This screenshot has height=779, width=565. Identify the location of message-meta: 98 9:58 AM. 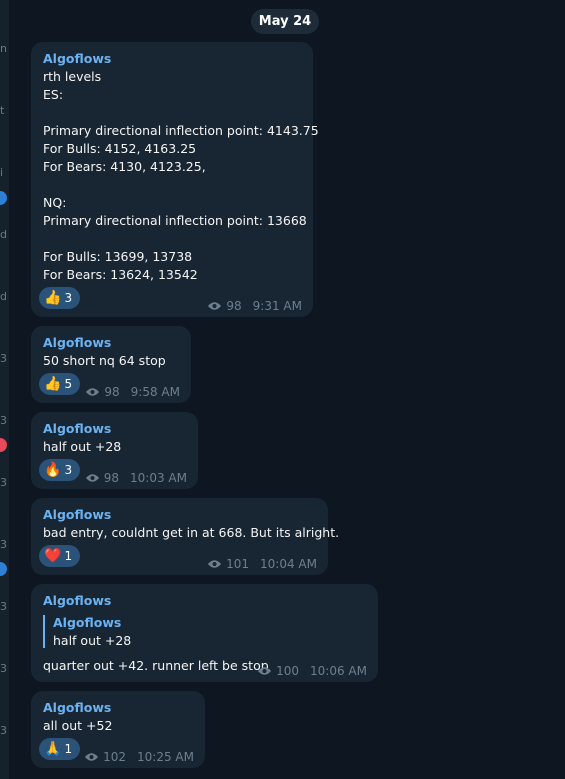
(132, 392).